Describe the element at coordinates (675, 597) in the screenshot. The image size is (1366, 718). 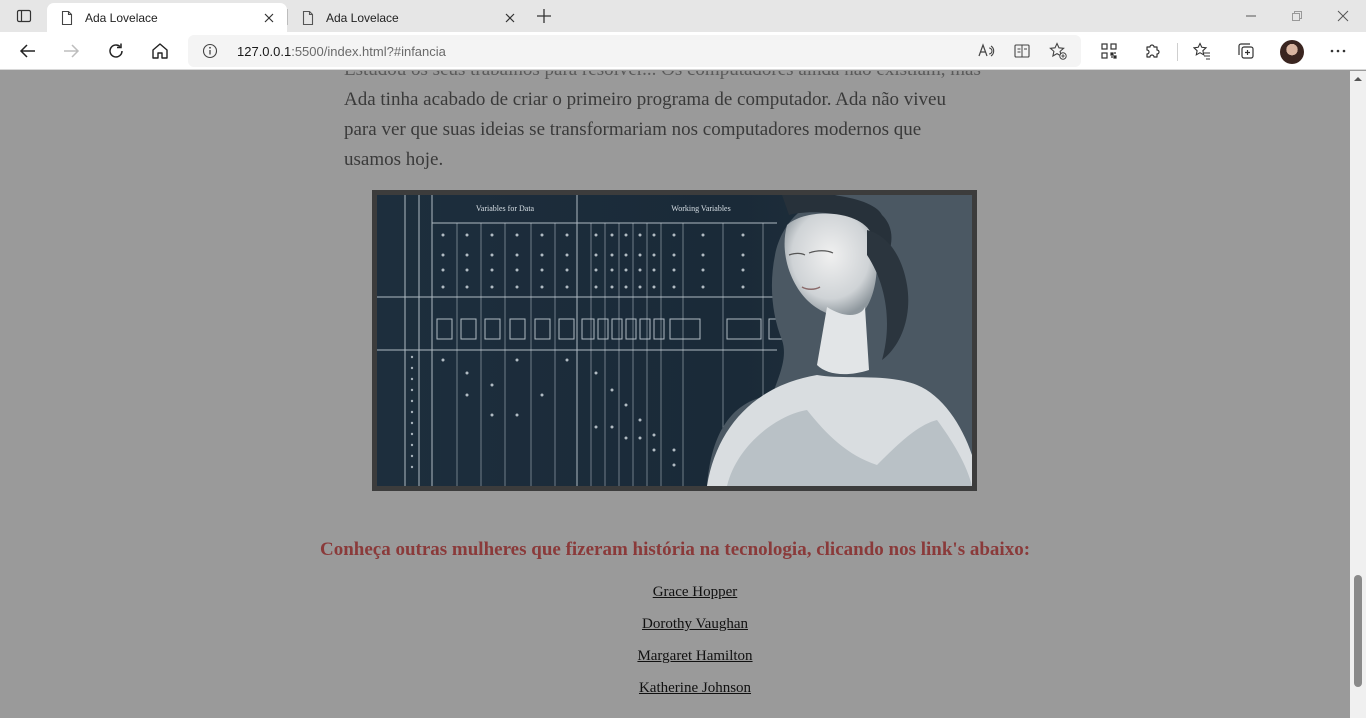
I see `link-grace-hopper: Grace Hopper` at that location.